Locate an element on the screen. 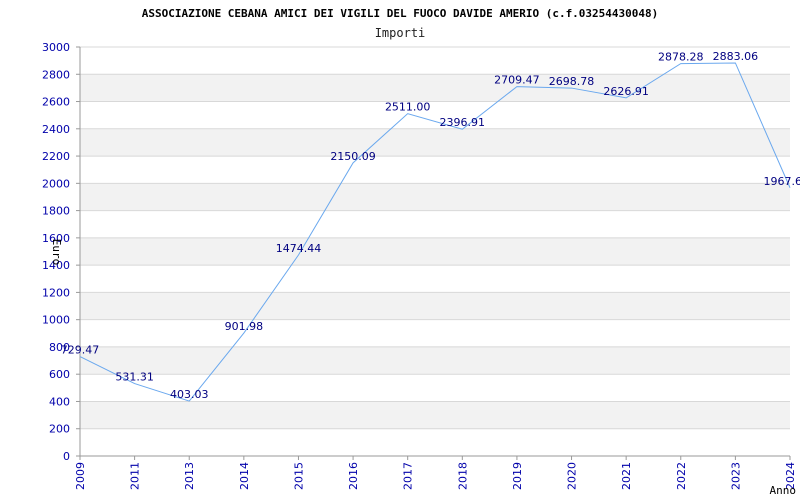 This screenshot has height=500, width=800. data-label: 2698.78 is located at coordinates (572, 81).